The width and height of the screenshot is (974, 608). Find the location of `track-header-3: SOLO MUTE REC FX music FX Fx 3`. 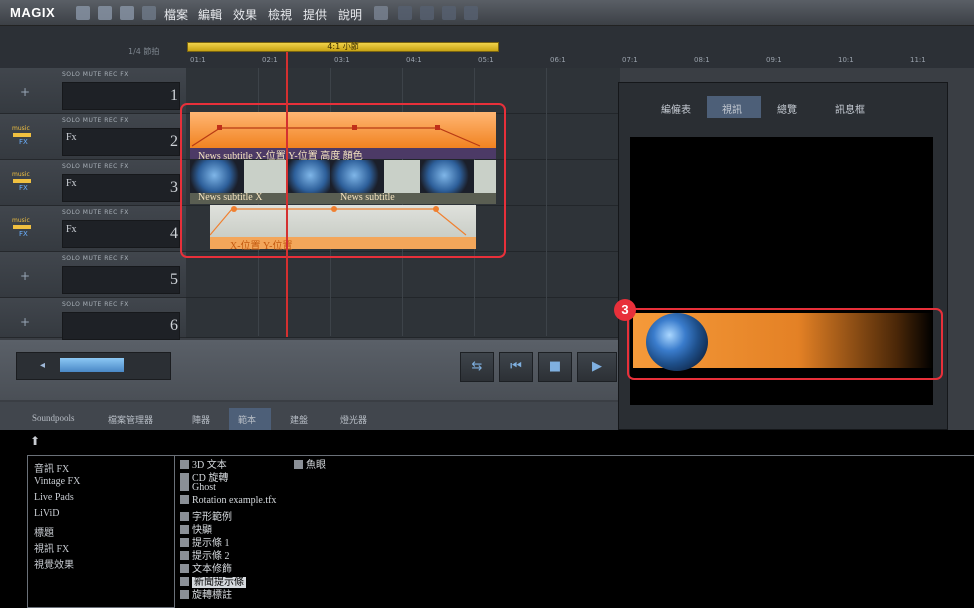

track-header-3: SOLO MUTE REC FX music FX Fx 3 is located at coordinates (93, 183).